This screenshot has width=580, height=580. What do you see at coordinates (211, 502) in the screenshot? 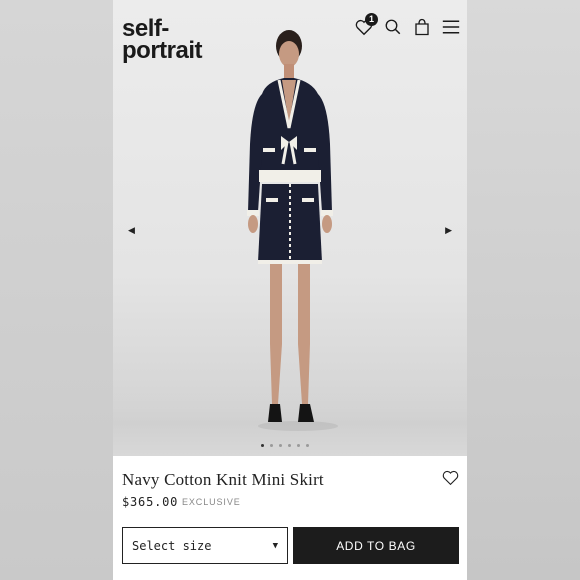
I see `exclusive-tag: EXCLUSIVE` at bounding box center [211, 502].